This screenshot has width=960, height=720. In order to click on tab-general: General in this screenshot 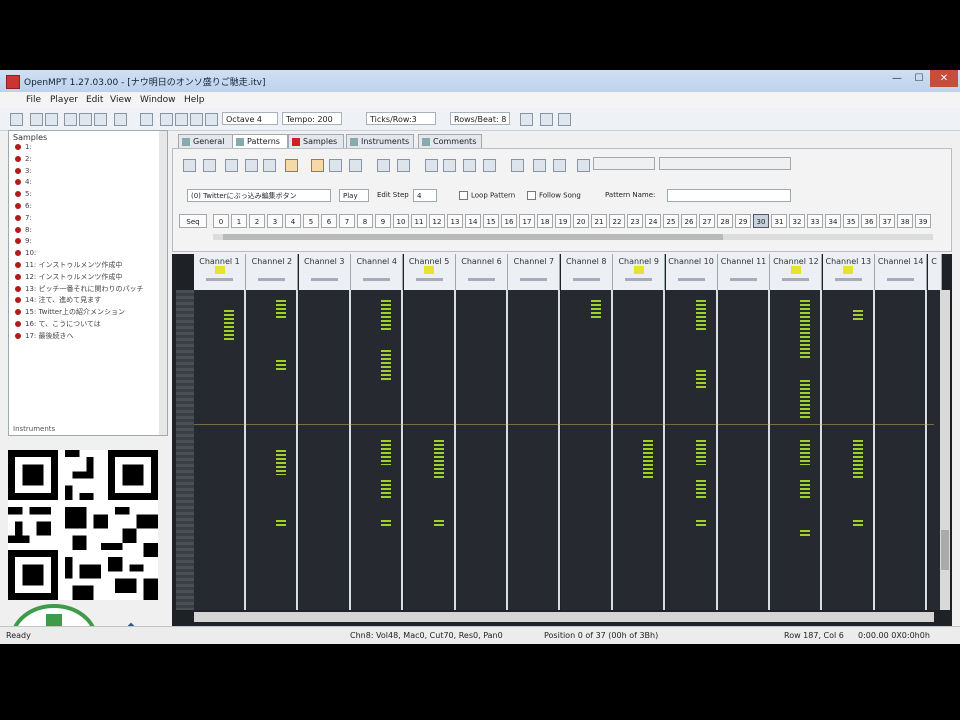, I will do `click(206, 141)`.